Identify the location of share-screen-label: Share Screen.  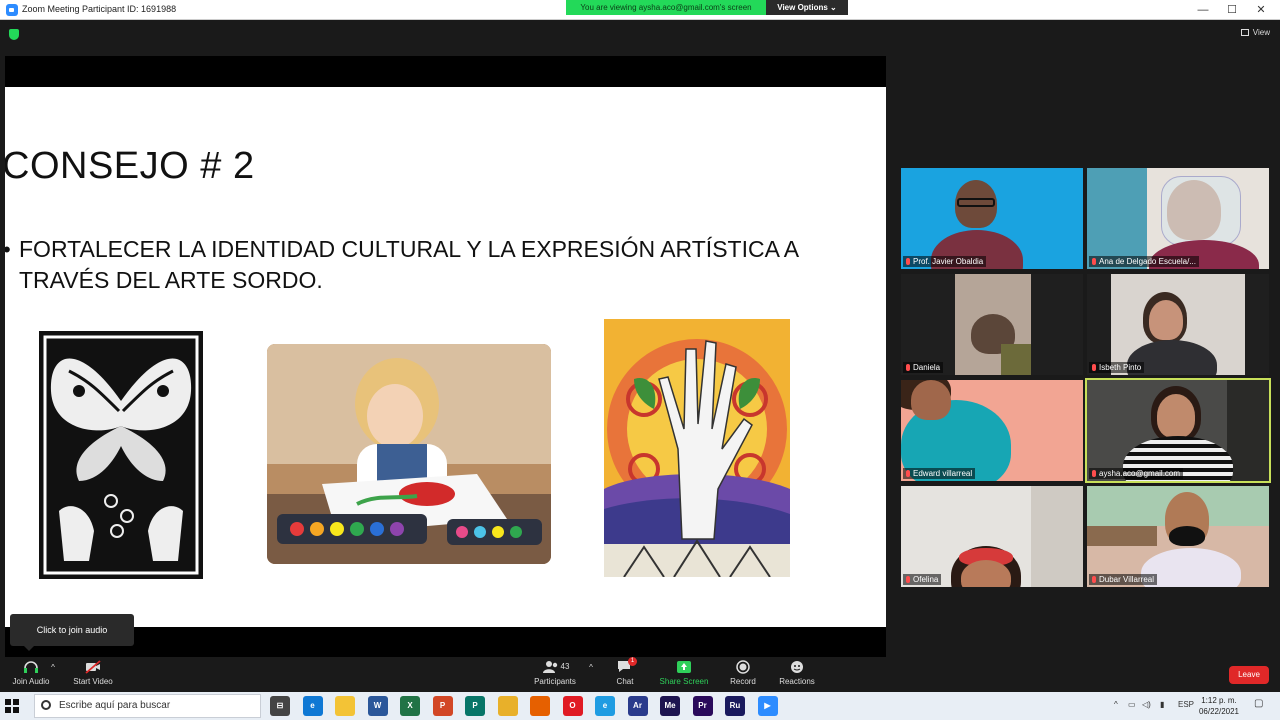
(684, 681).